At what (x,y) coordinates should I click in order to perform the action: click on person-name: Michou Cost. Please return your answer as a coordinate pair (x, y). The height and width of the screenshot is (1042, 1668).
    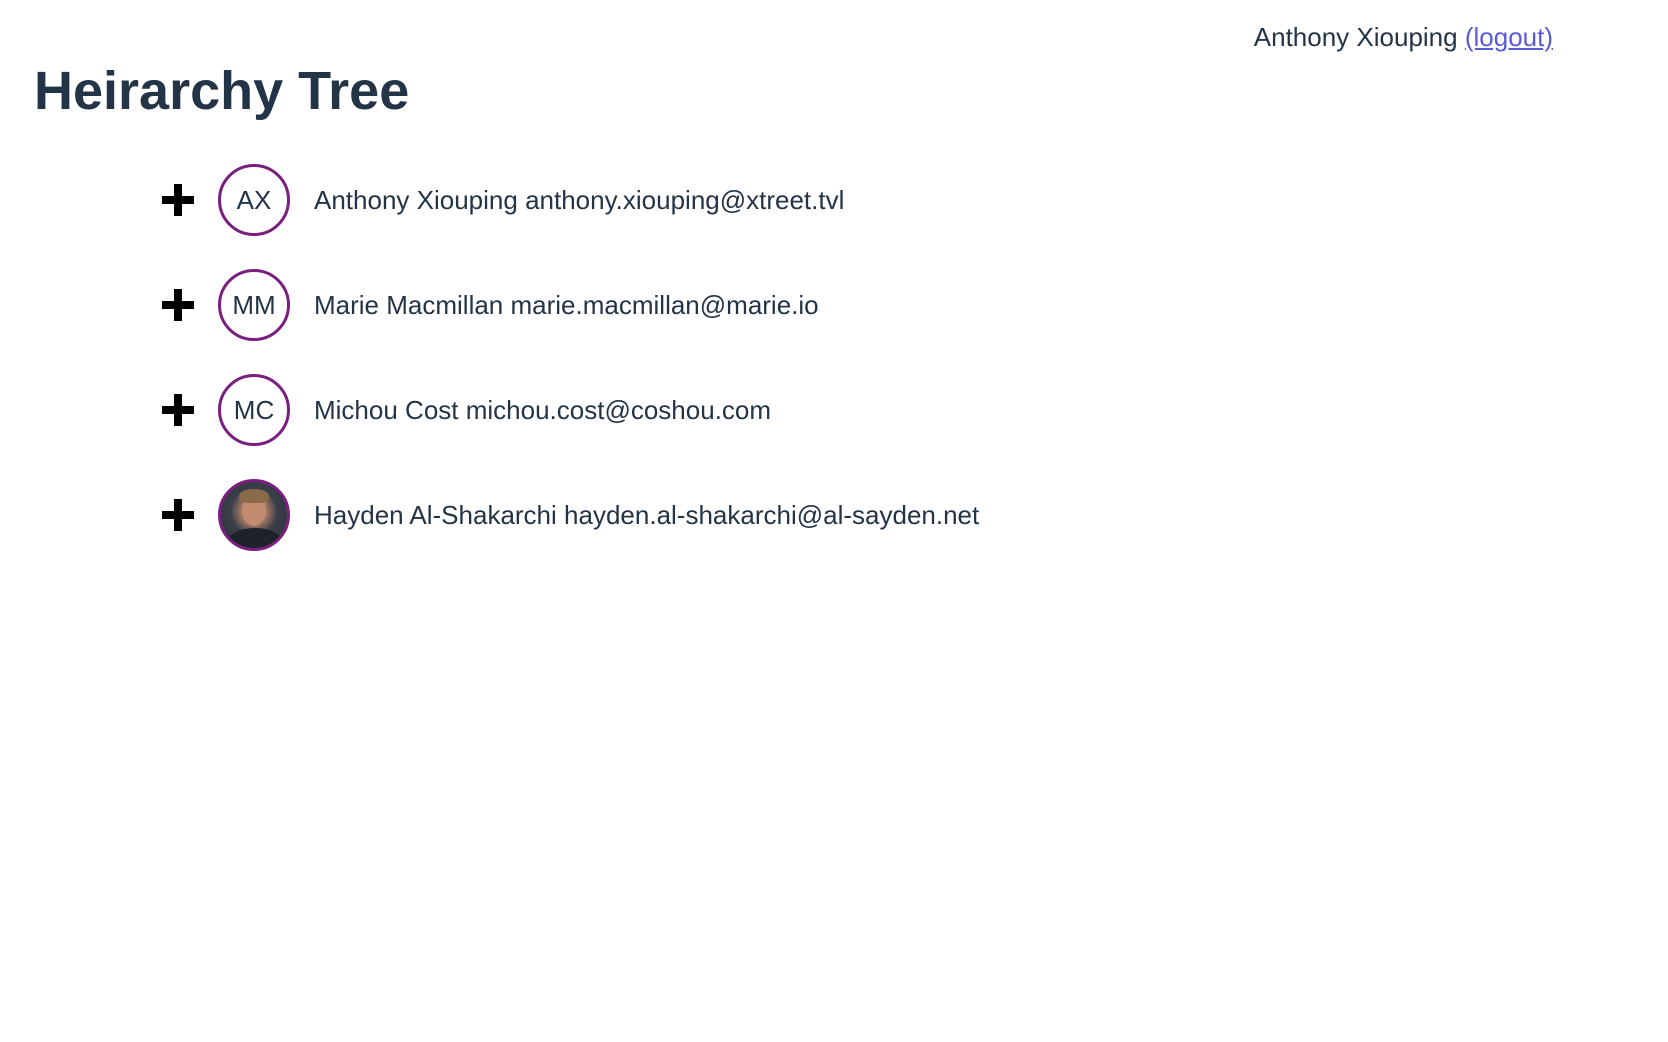
    Looking at the image, I should click on (386, 409).